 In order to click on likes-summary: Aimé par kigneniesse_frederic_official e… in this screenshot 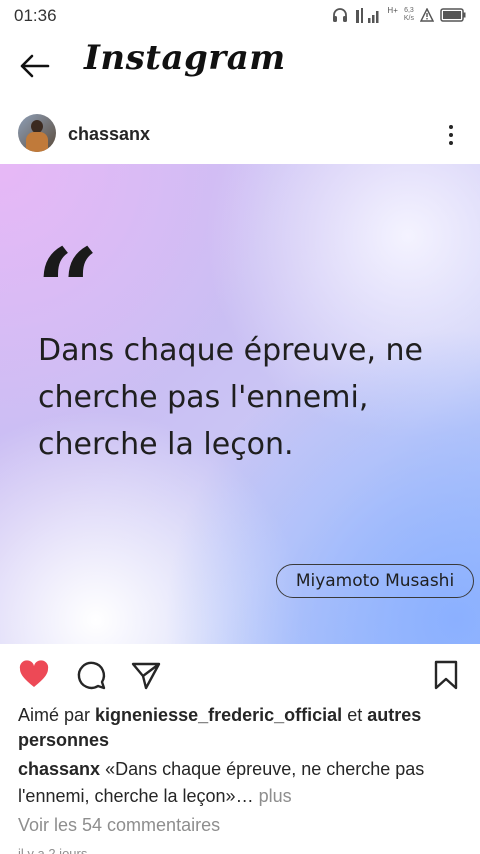, I will do `click(243, 728)`.